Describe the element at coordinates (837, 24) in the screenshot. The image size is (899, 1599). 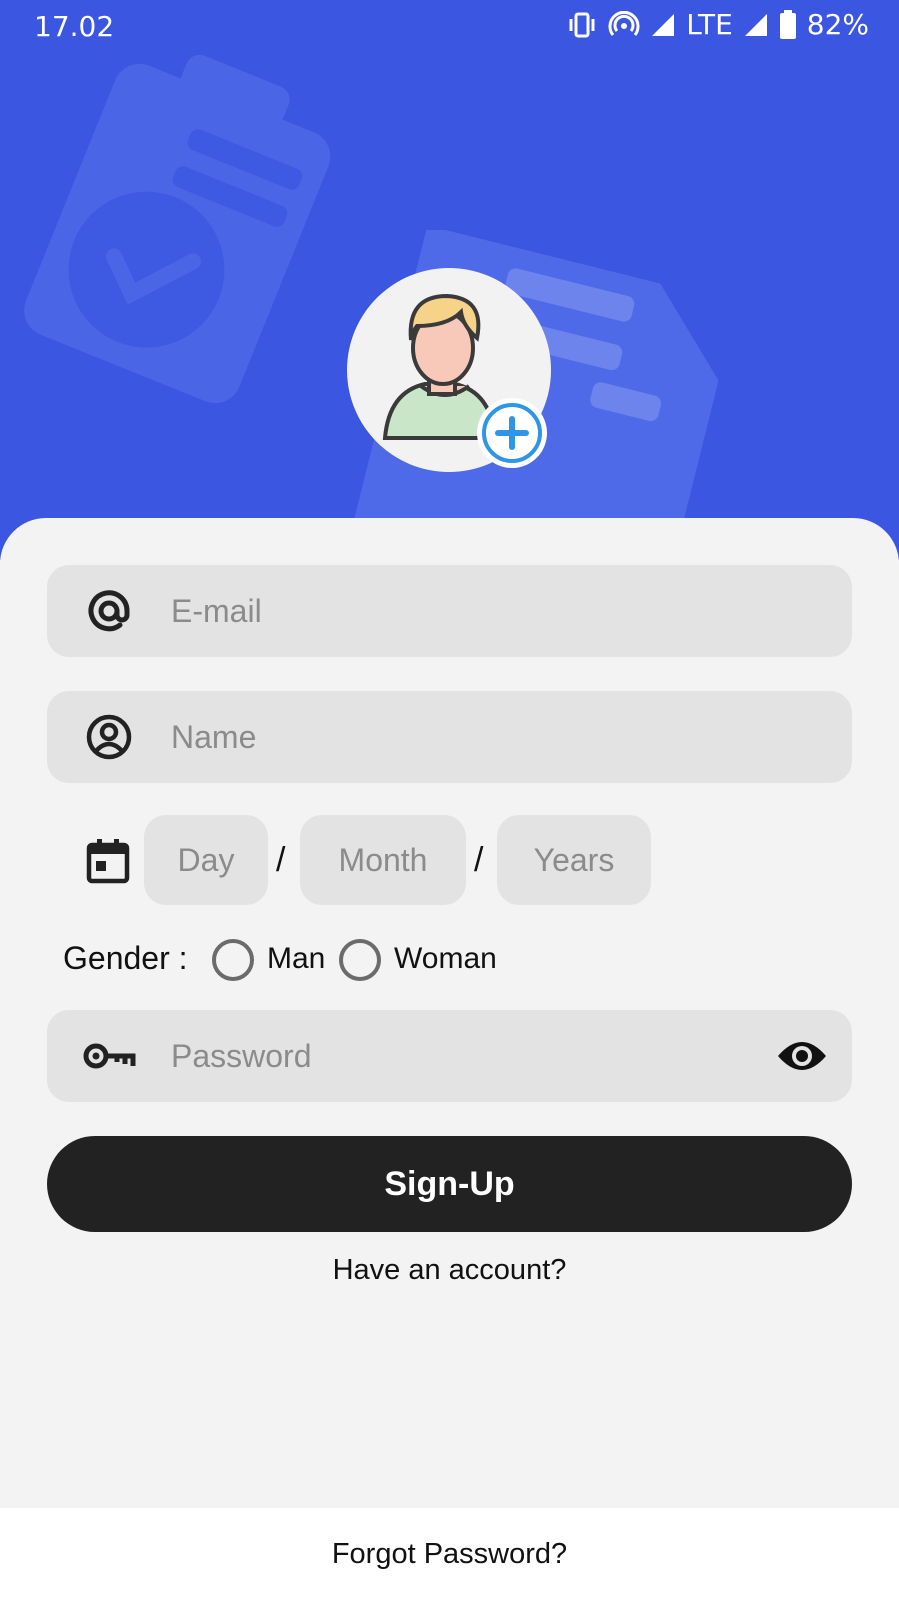
I see `battery-percent: 82%` at that location.